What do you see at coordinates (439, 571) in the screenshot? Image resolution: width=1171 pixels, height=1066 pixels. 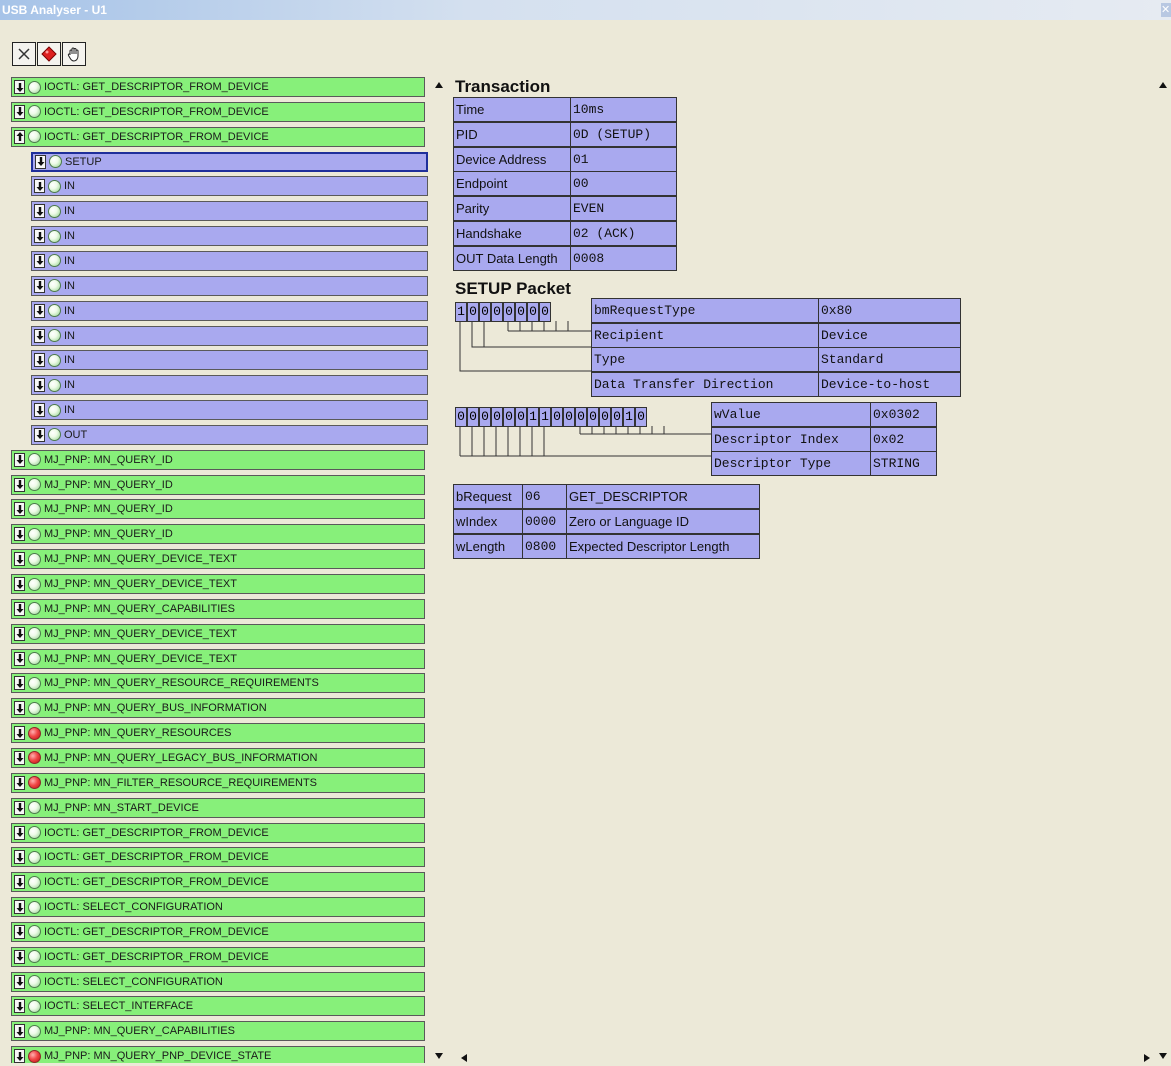 I see `tree-scrollbar` at bounding box center [439, 571].